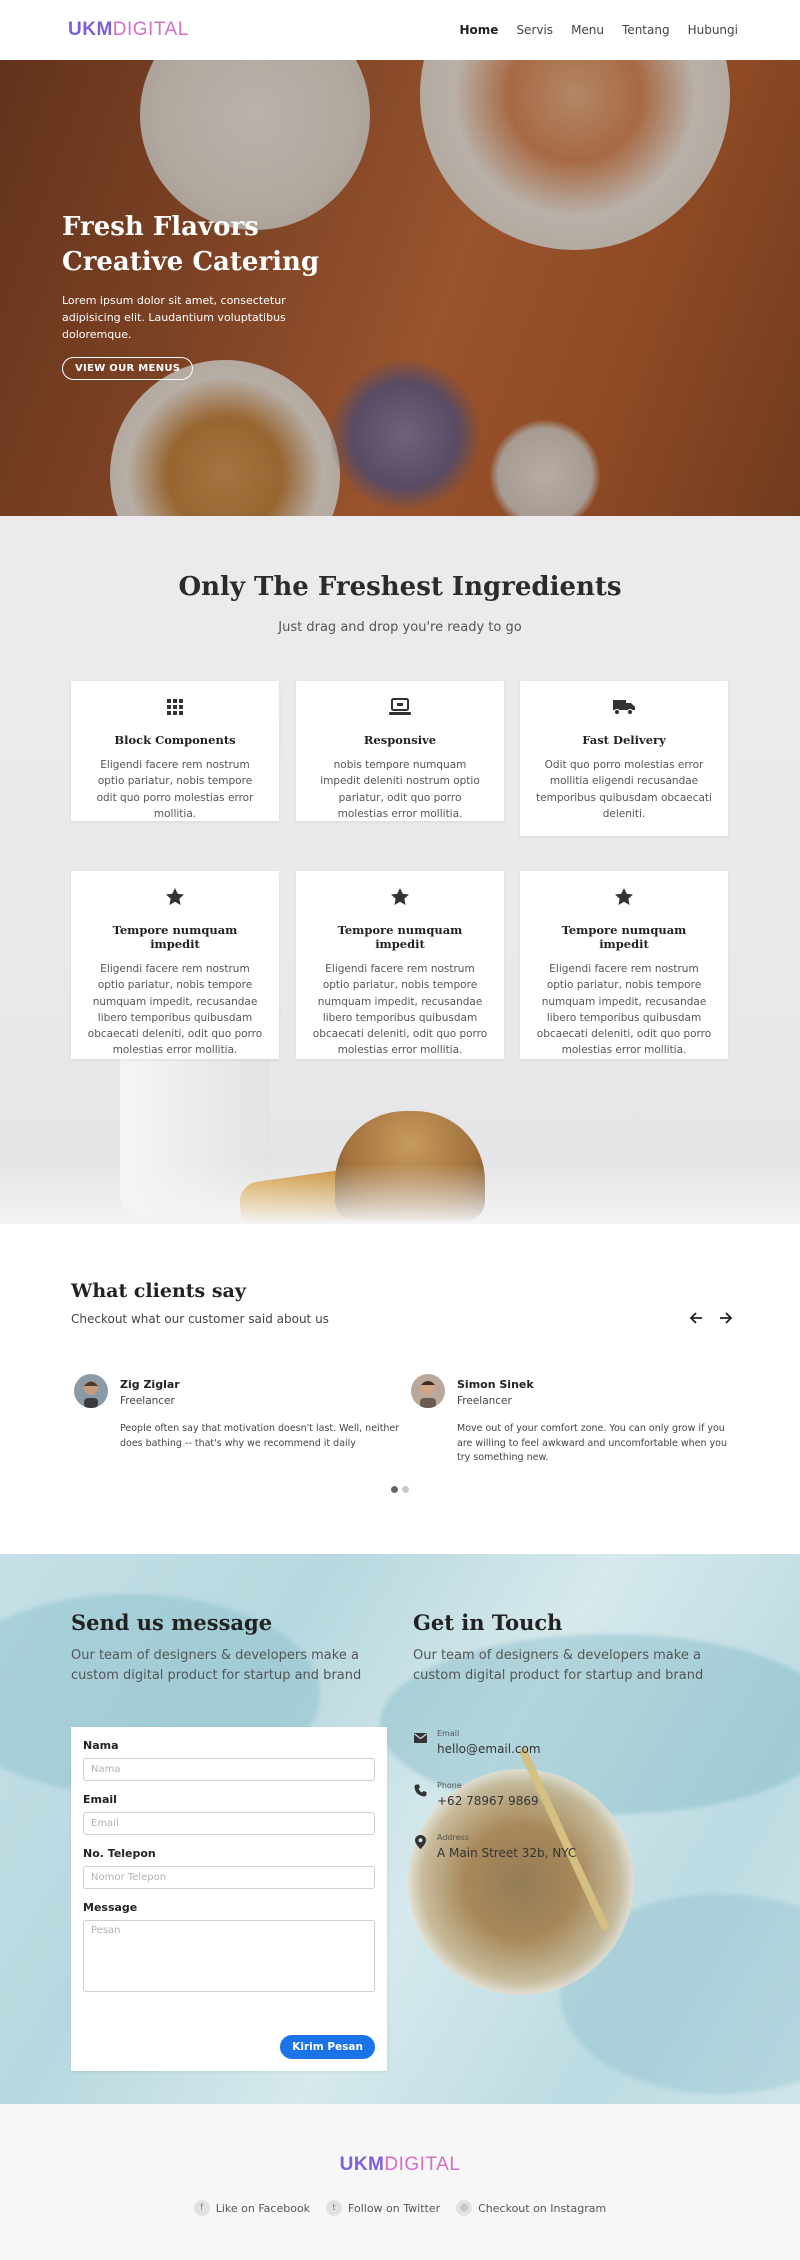  I want to click on nav-item-home: Home, so click(479, 30).